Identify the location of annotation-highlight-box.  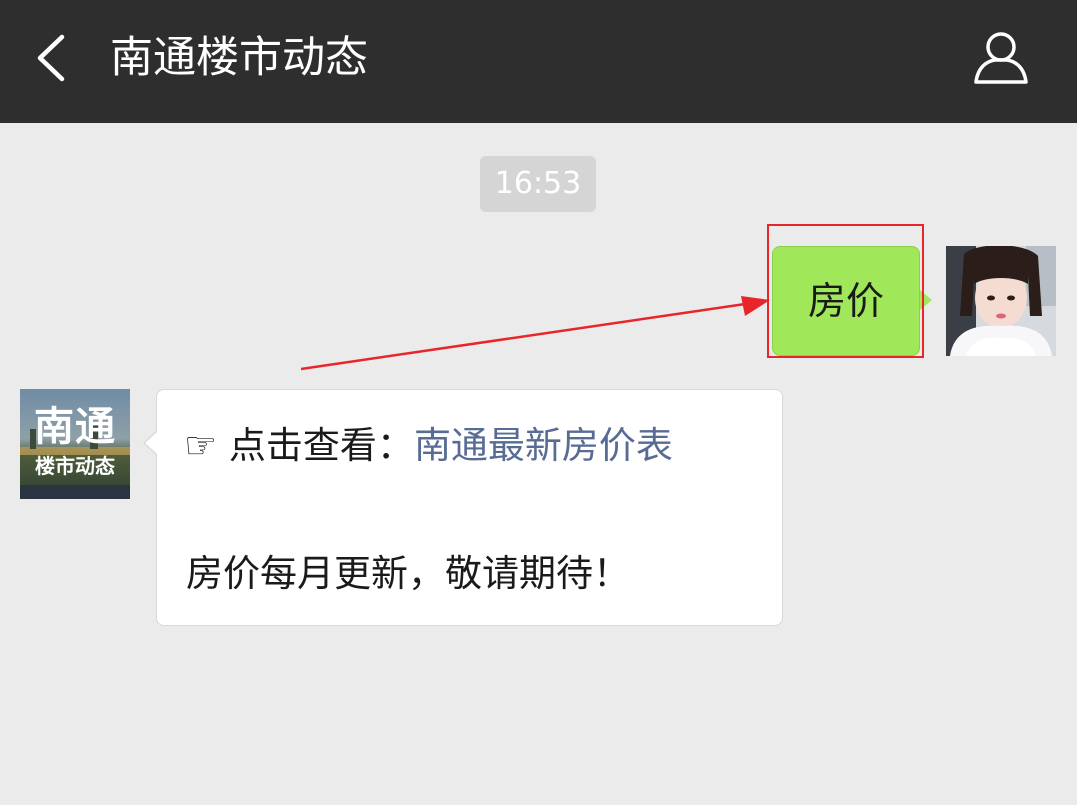
(845, 291).